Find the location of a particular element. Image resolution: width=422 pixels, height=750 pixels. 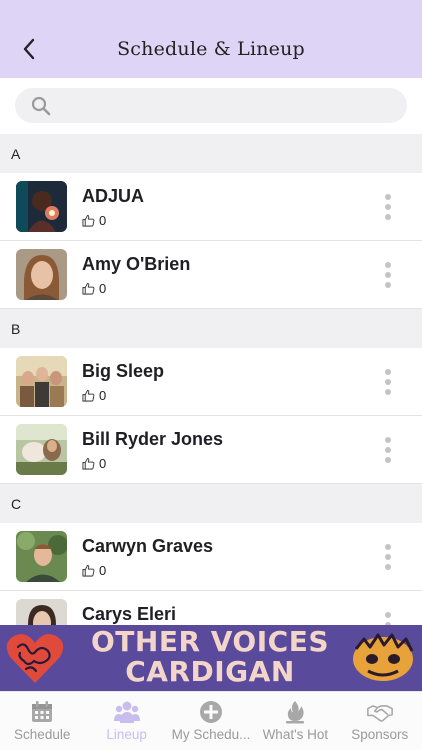

tab-sponsors: Sponsors is located at coordinates (380, 721).